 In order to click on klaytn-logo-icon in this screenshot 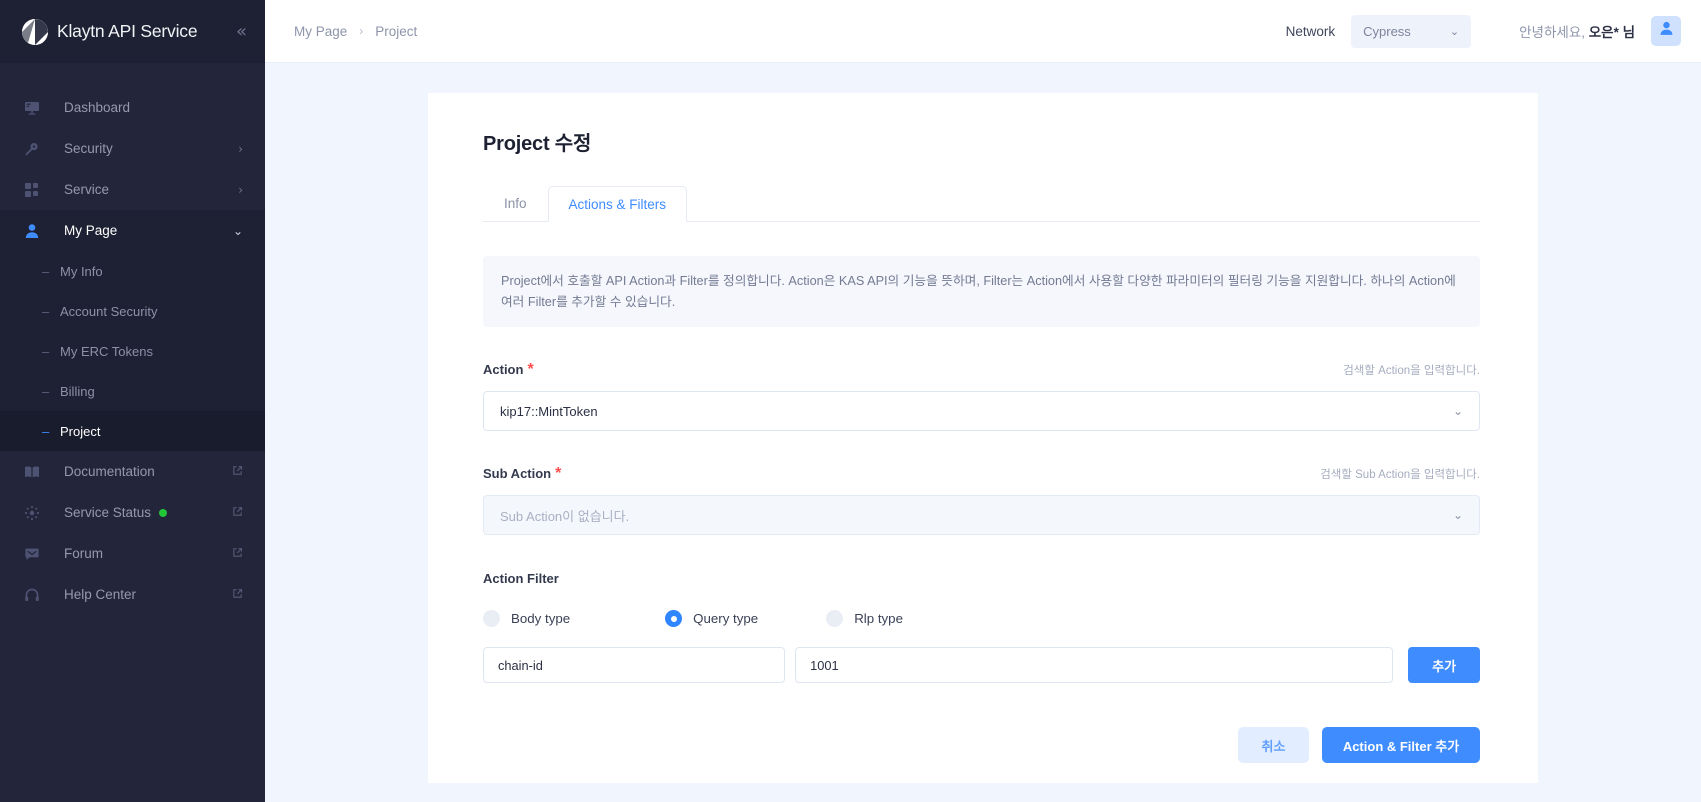, I will do `click(35, 31)`.